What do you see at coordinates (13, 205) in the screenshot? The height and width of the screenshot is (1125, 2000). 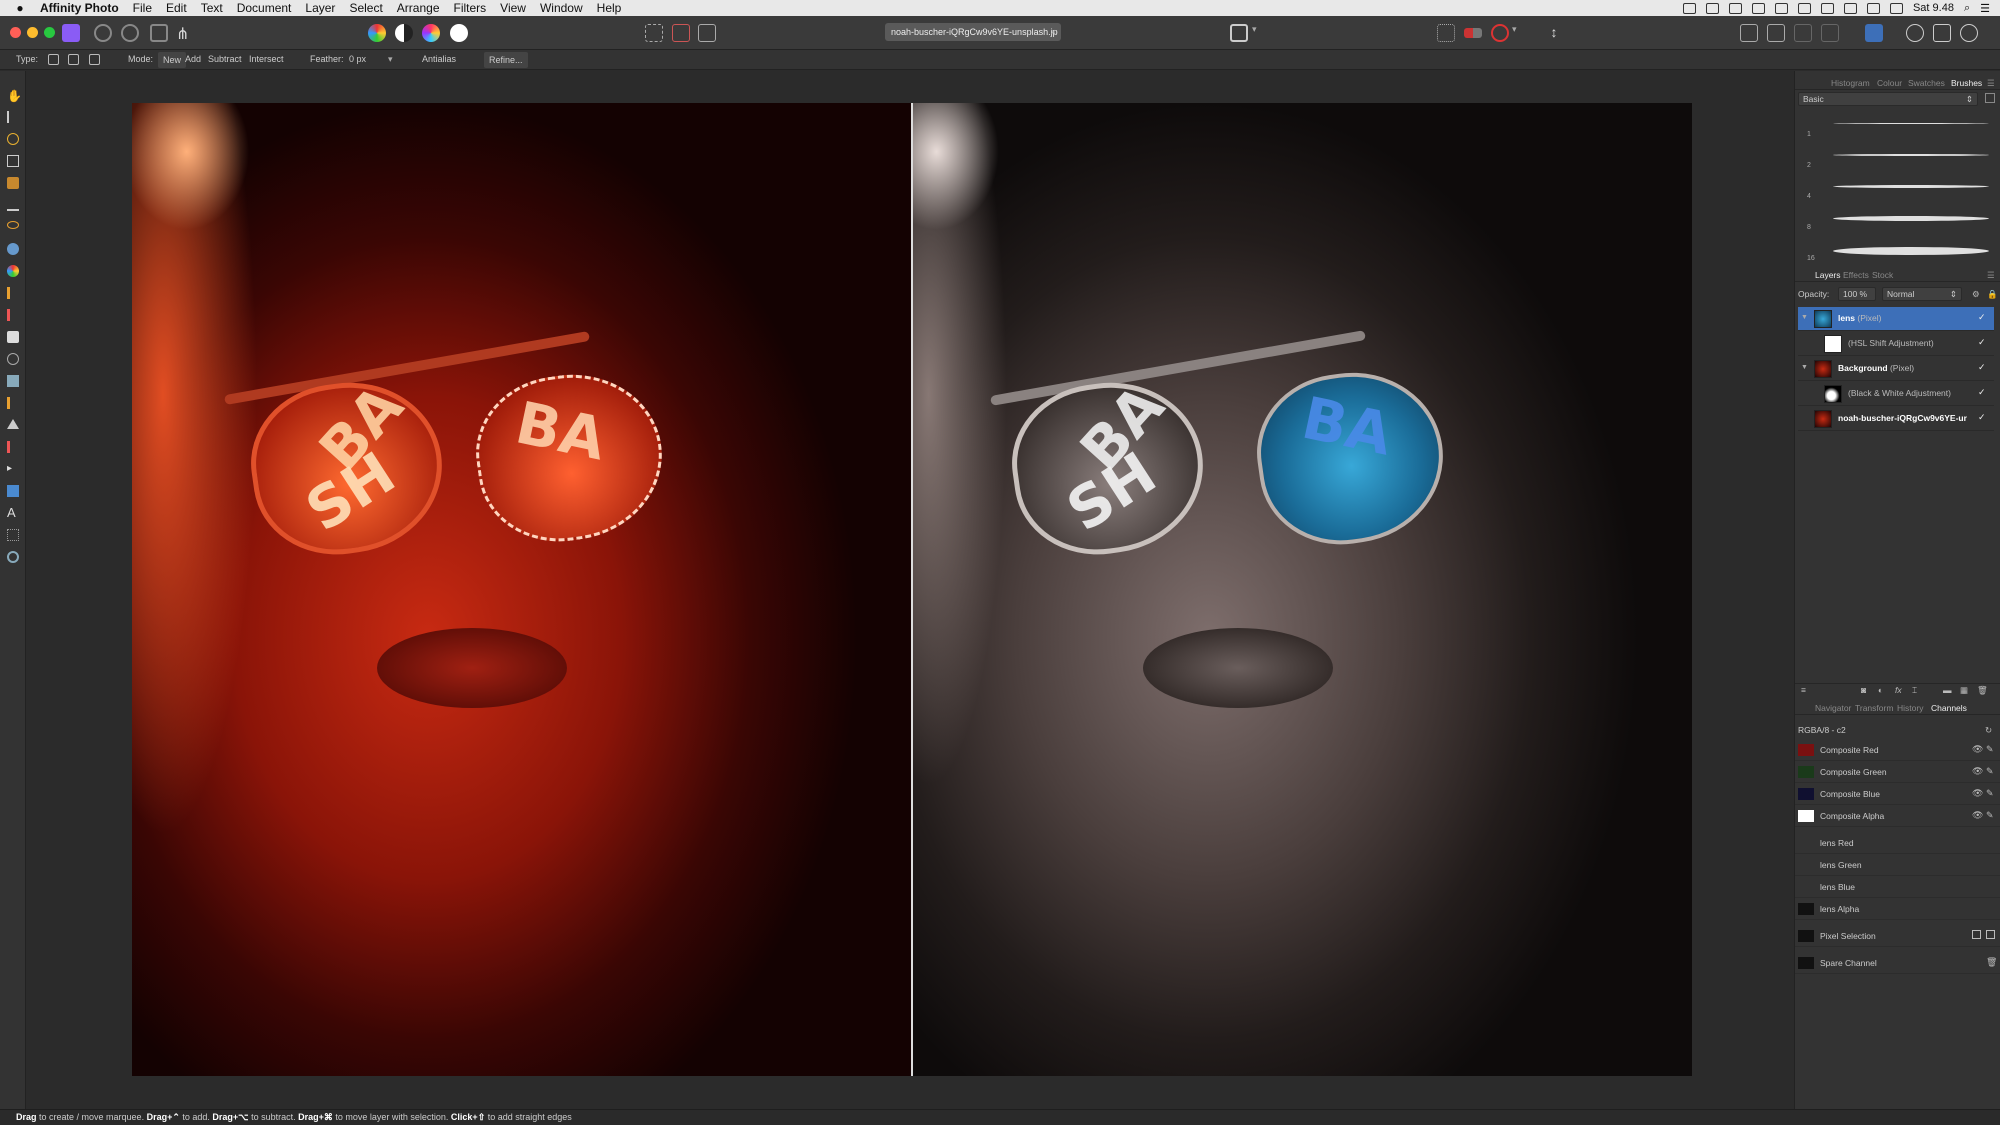 I see `flood-select-tool-icon` at bounding box center [13, 205].